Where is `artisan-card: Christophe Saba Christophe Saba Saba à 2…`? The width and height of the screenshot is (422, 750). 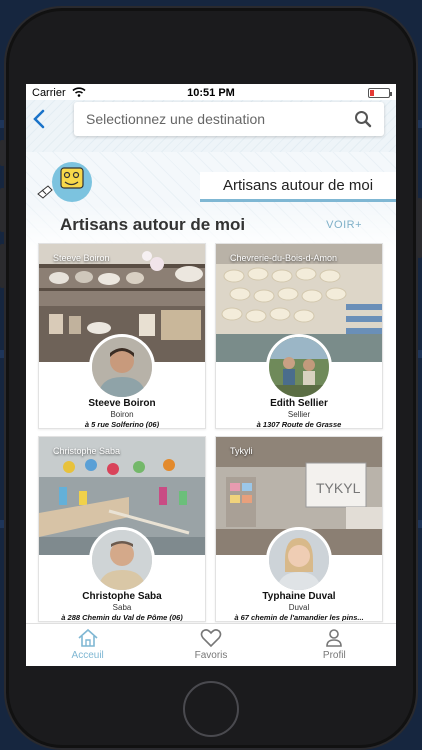 artisan-card: Christophe Saba Christophe Saba Saba à 2… is located at coordinates (122, 529).